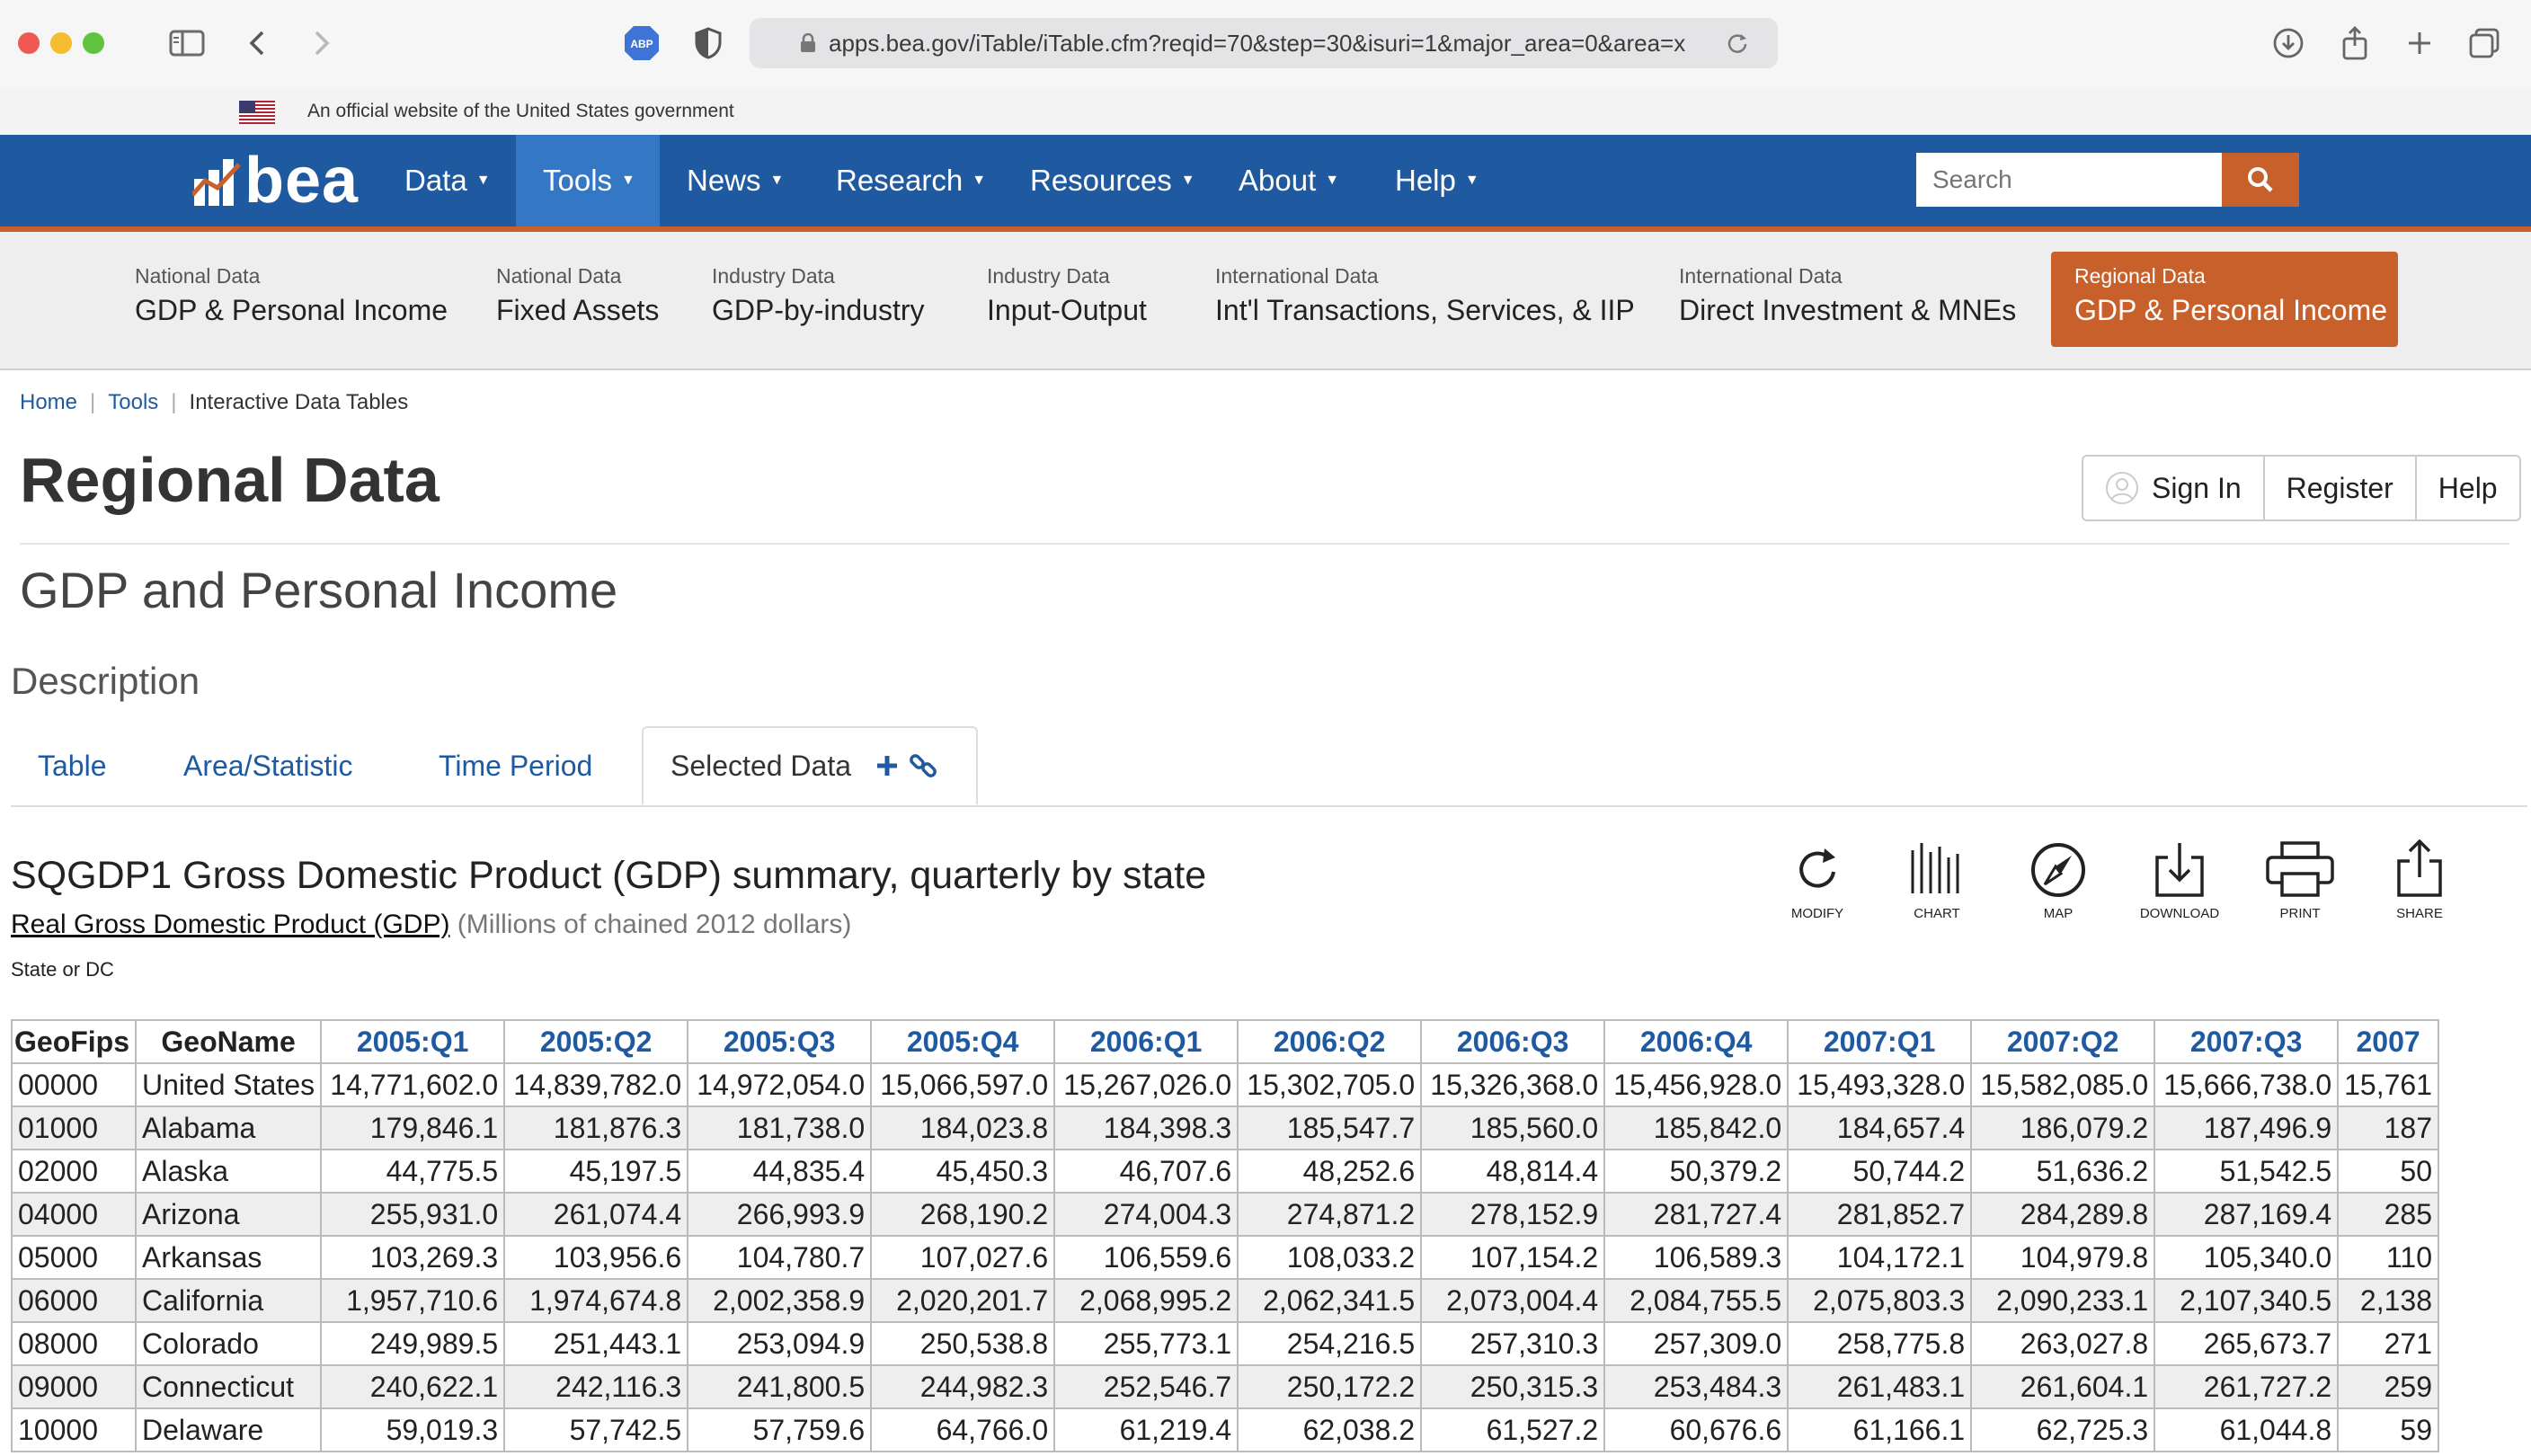 Image resolution: width=2531 pixels, height=1456 pixels. I want to click on privacy-shield-icon, so click(708, 44).